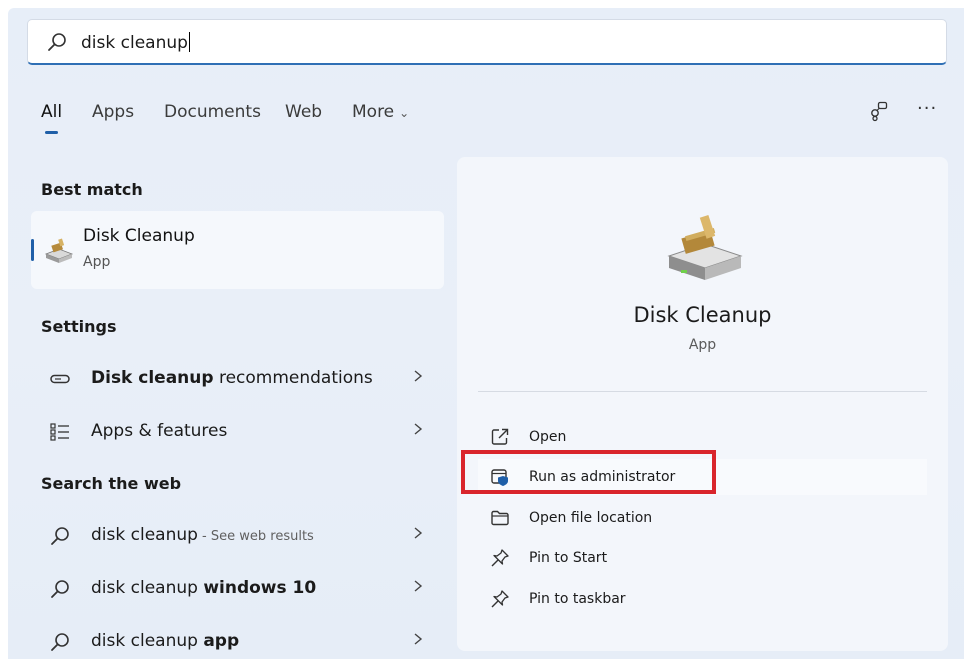 The image size is (964, 664). What do you see at coordinates (232, 378) in the screenshot?
I see `settings-item-label: Disk cleanup recommendations` at bounding box center [232, 378].